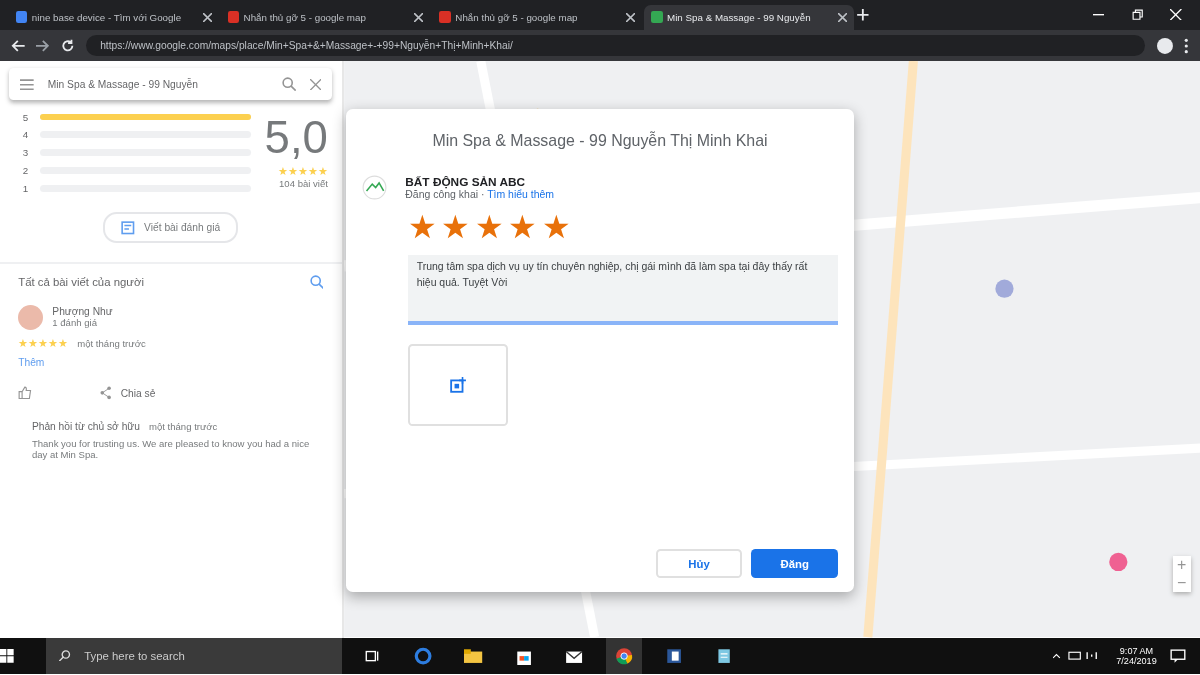 The height and width of the screenshot is (675, 1200). Describe the element at coordinates (128, 227) in the screenshot. I see `edit-icon` at that location.